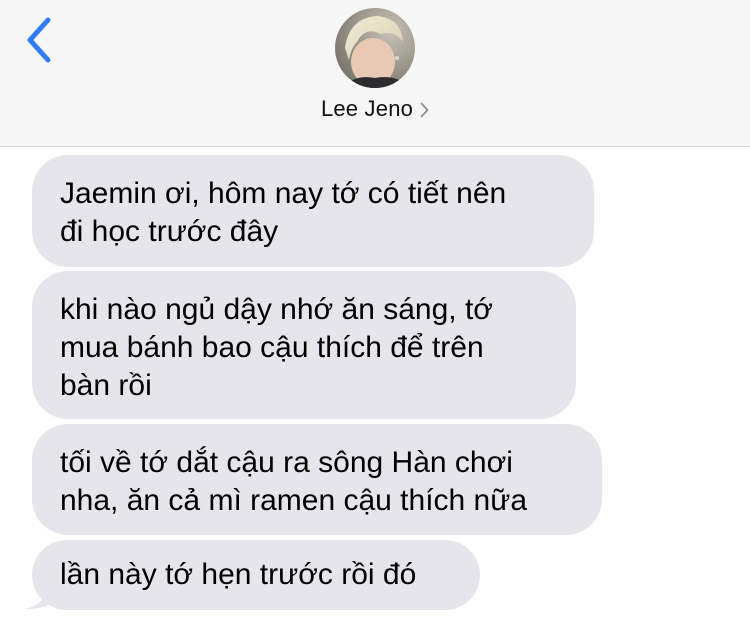  I want to click on contact-name-button: Lee Jeno, so click(375, 109).